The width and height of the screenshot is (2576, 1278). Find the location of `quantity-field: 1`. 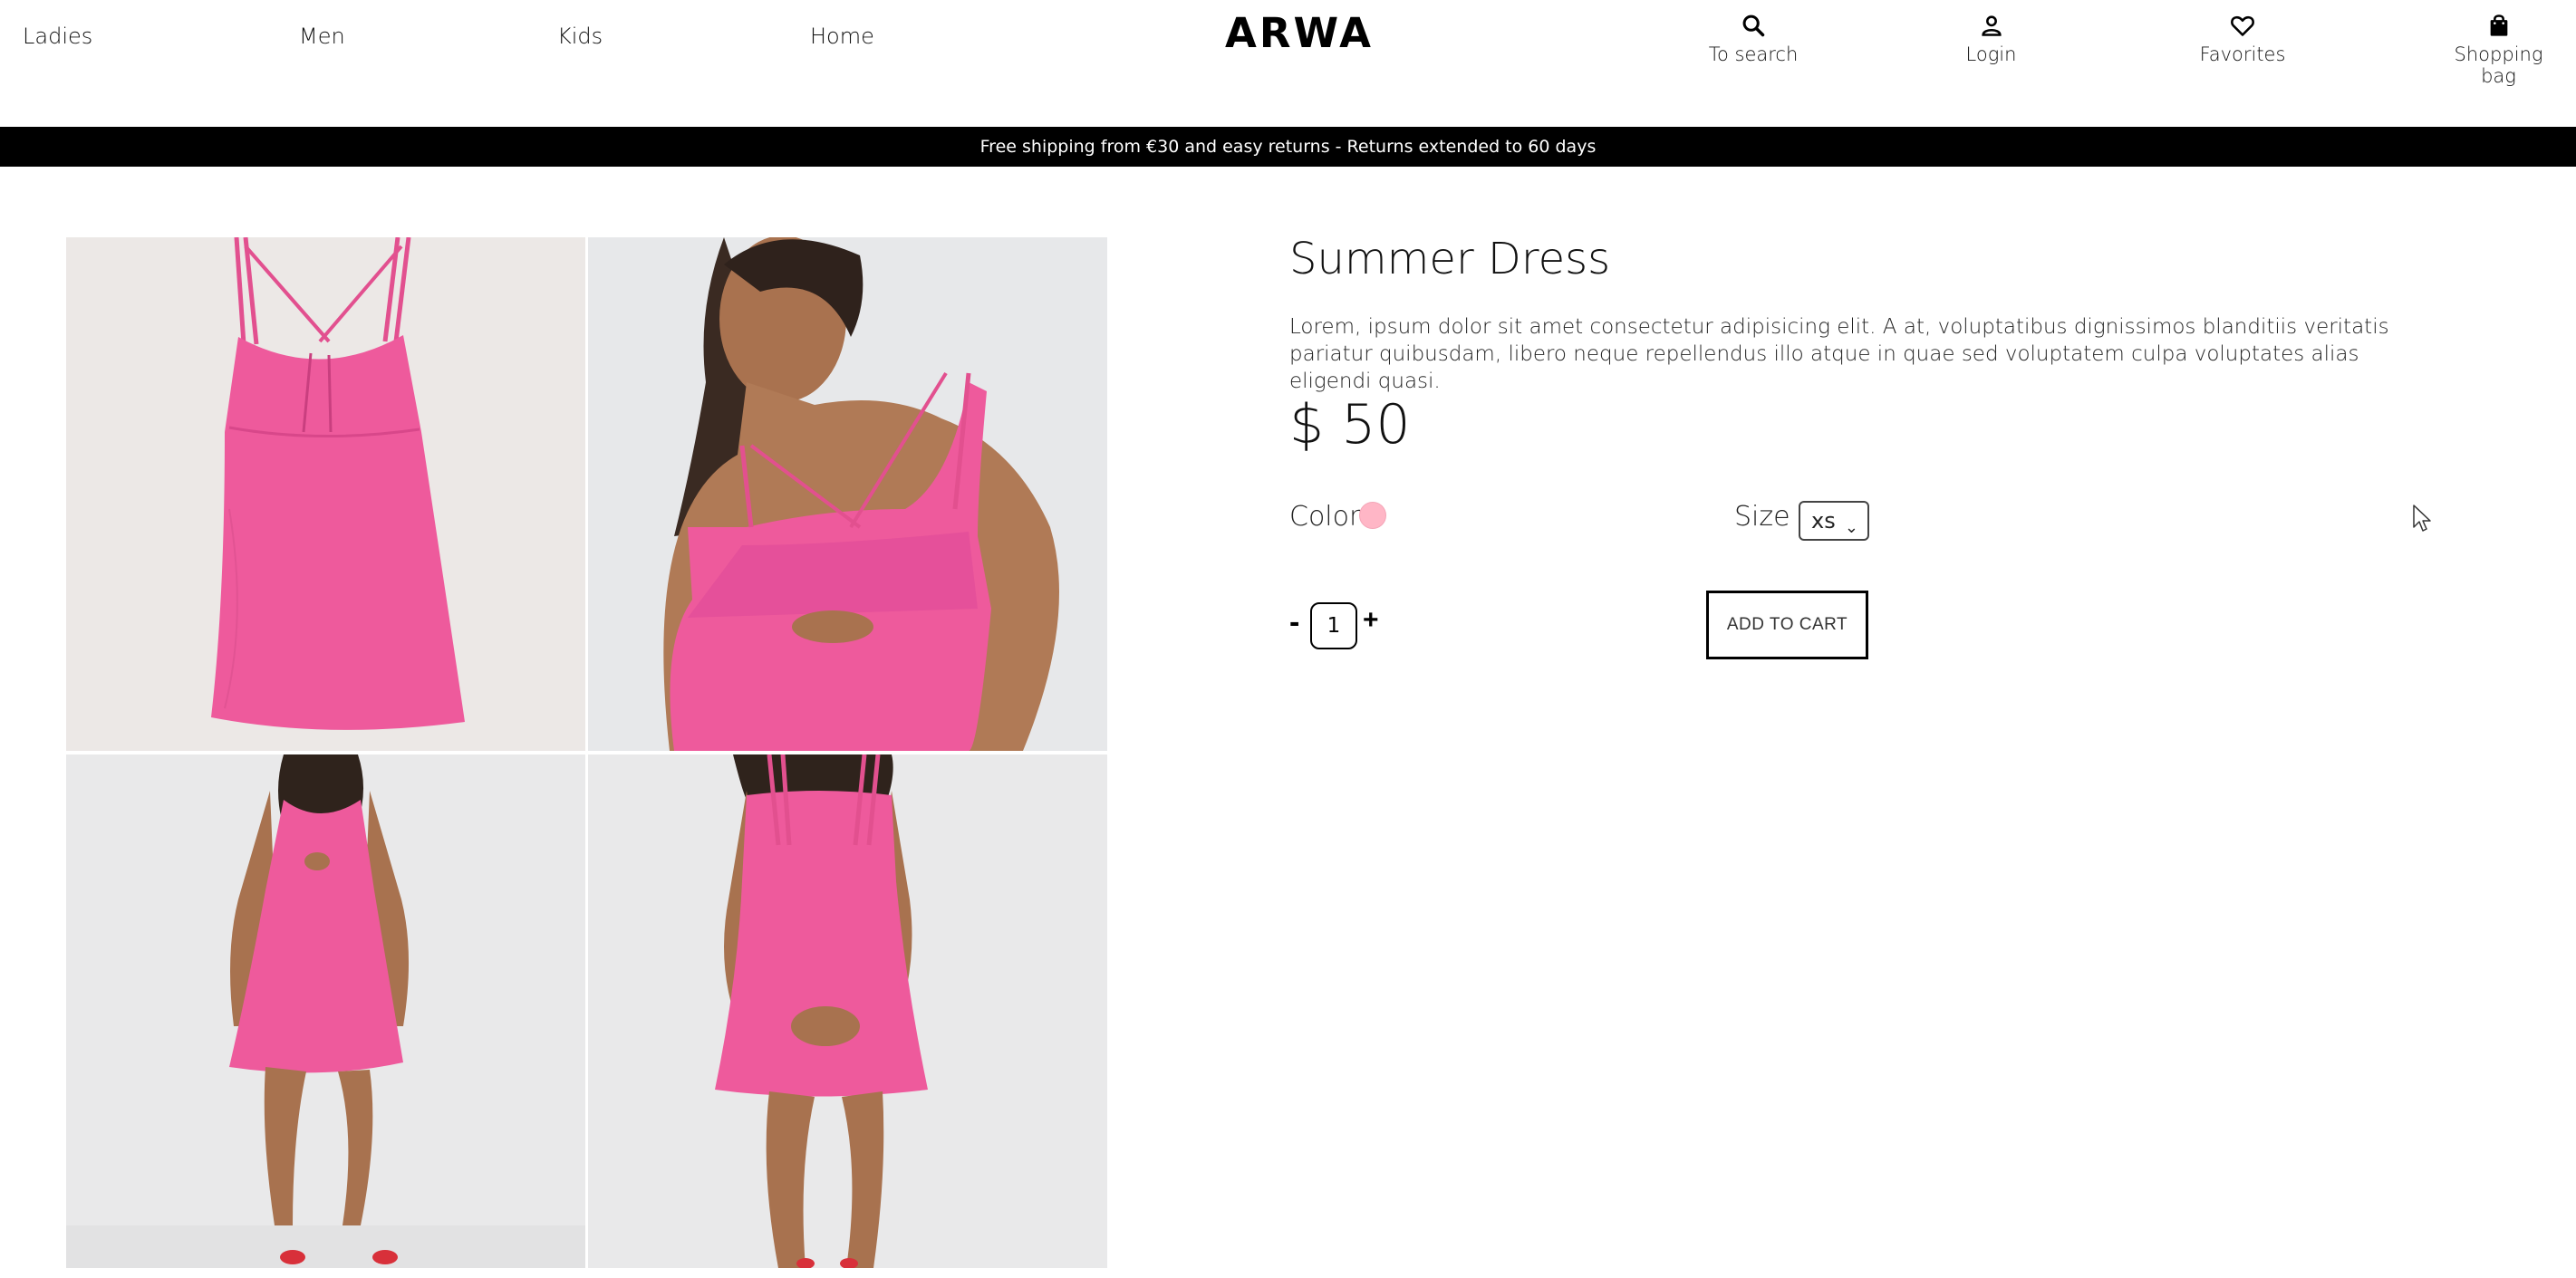

quantity-field: 1 is located at coordinates (1333, 626).